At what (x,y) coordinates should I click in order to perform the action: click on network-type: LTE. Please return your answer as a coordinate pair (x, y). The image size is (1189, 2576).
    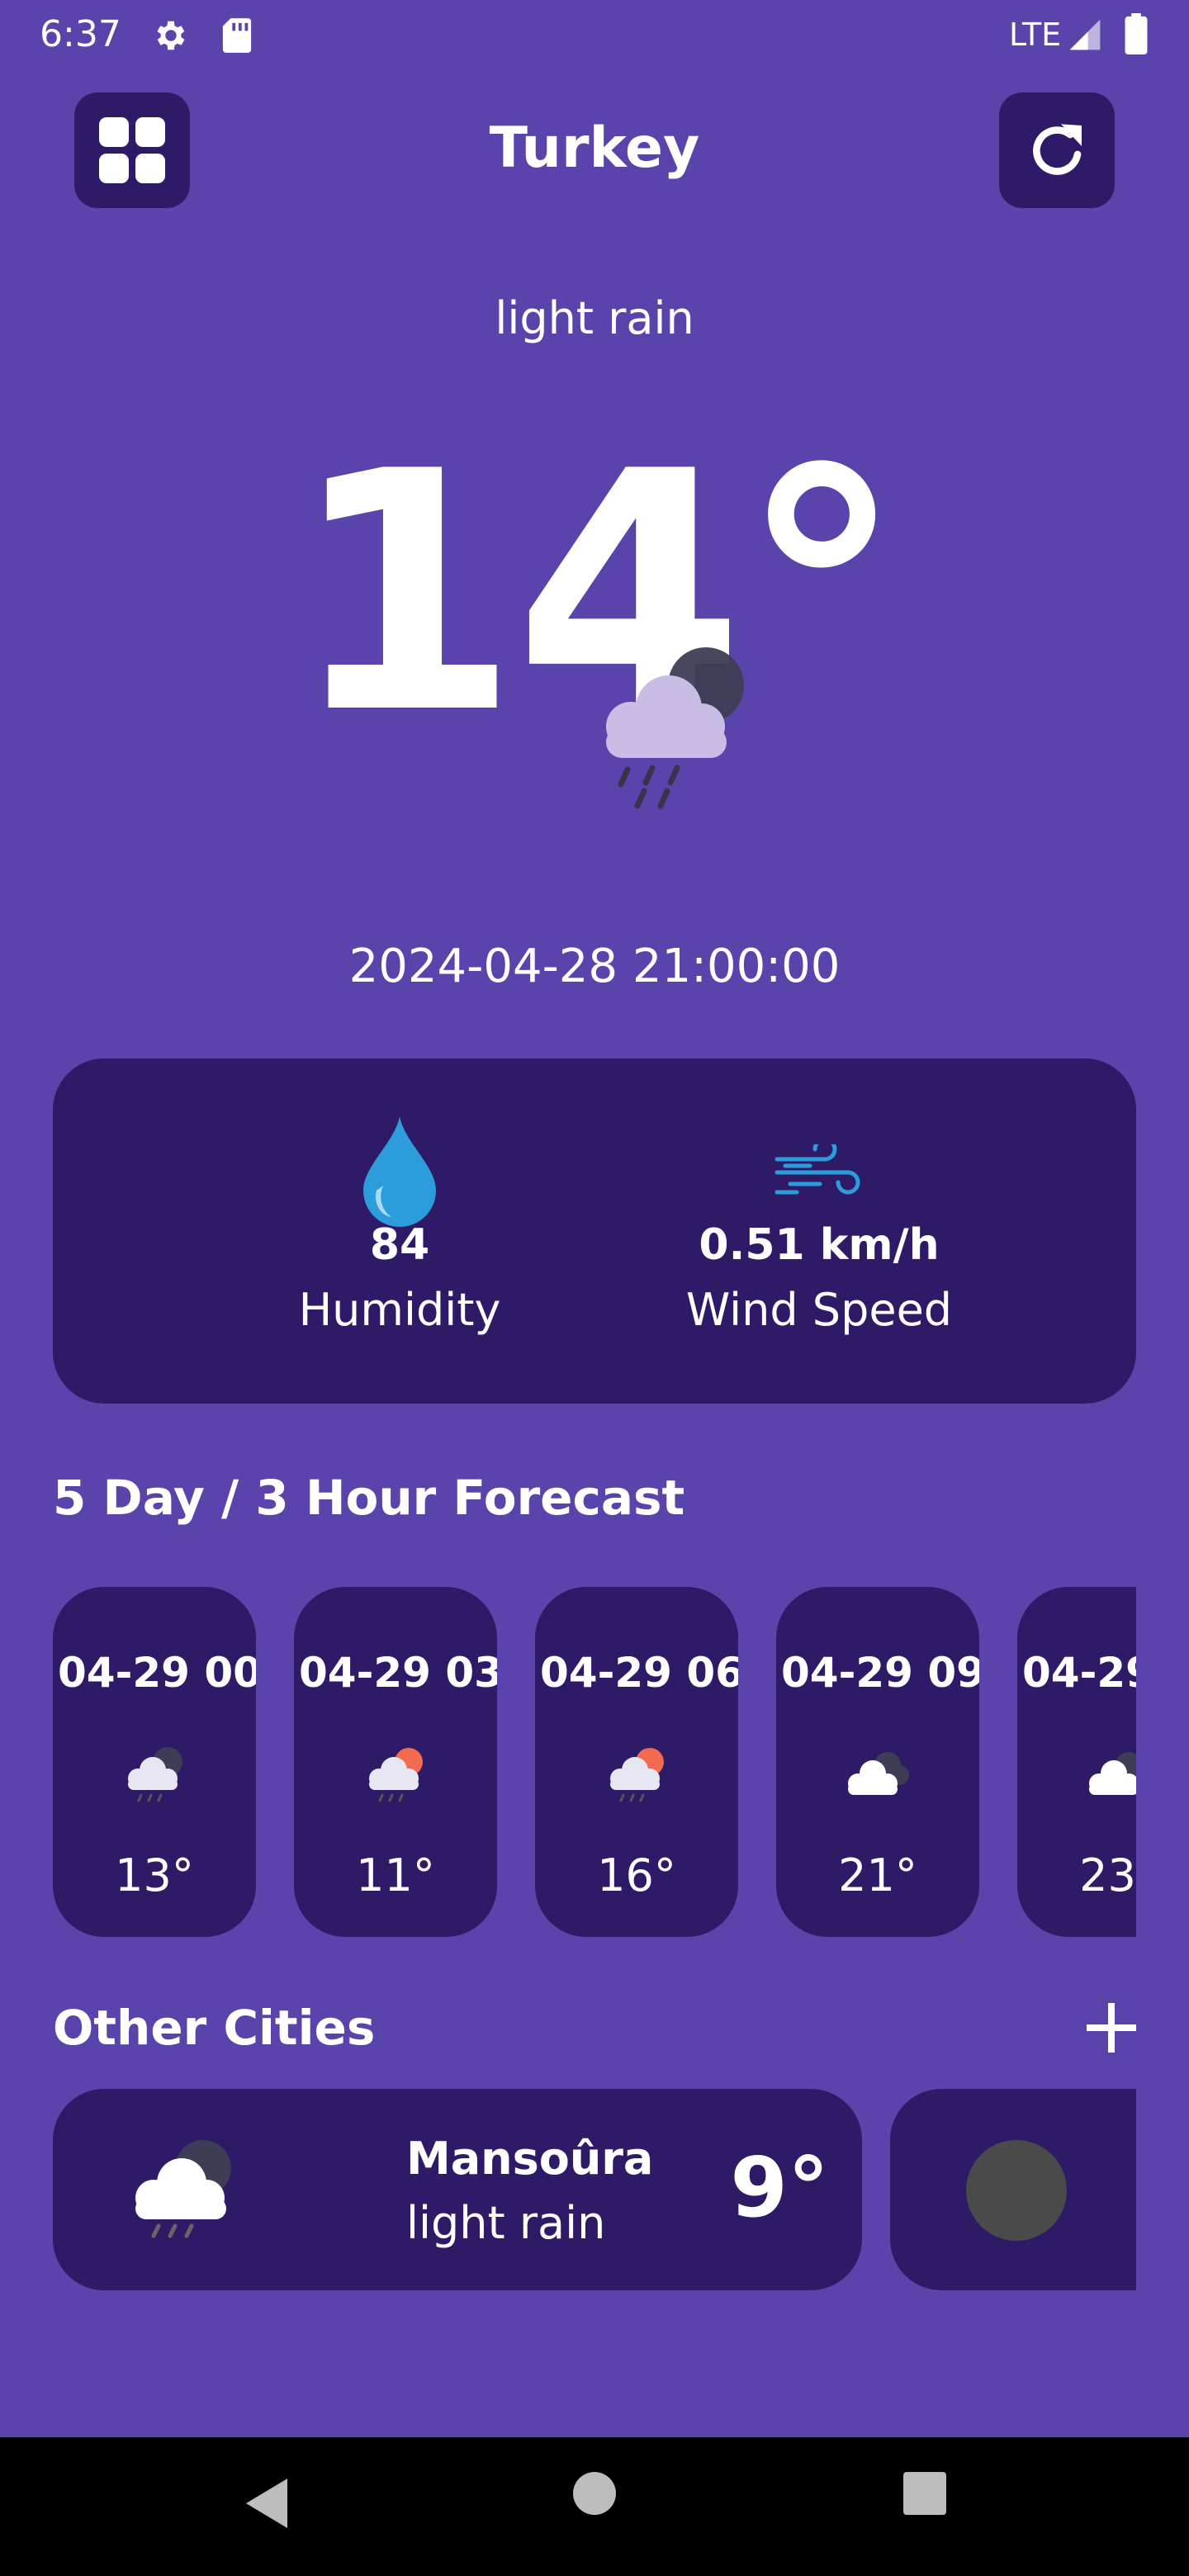
    Looking at the image, I should click on (1035, 35).